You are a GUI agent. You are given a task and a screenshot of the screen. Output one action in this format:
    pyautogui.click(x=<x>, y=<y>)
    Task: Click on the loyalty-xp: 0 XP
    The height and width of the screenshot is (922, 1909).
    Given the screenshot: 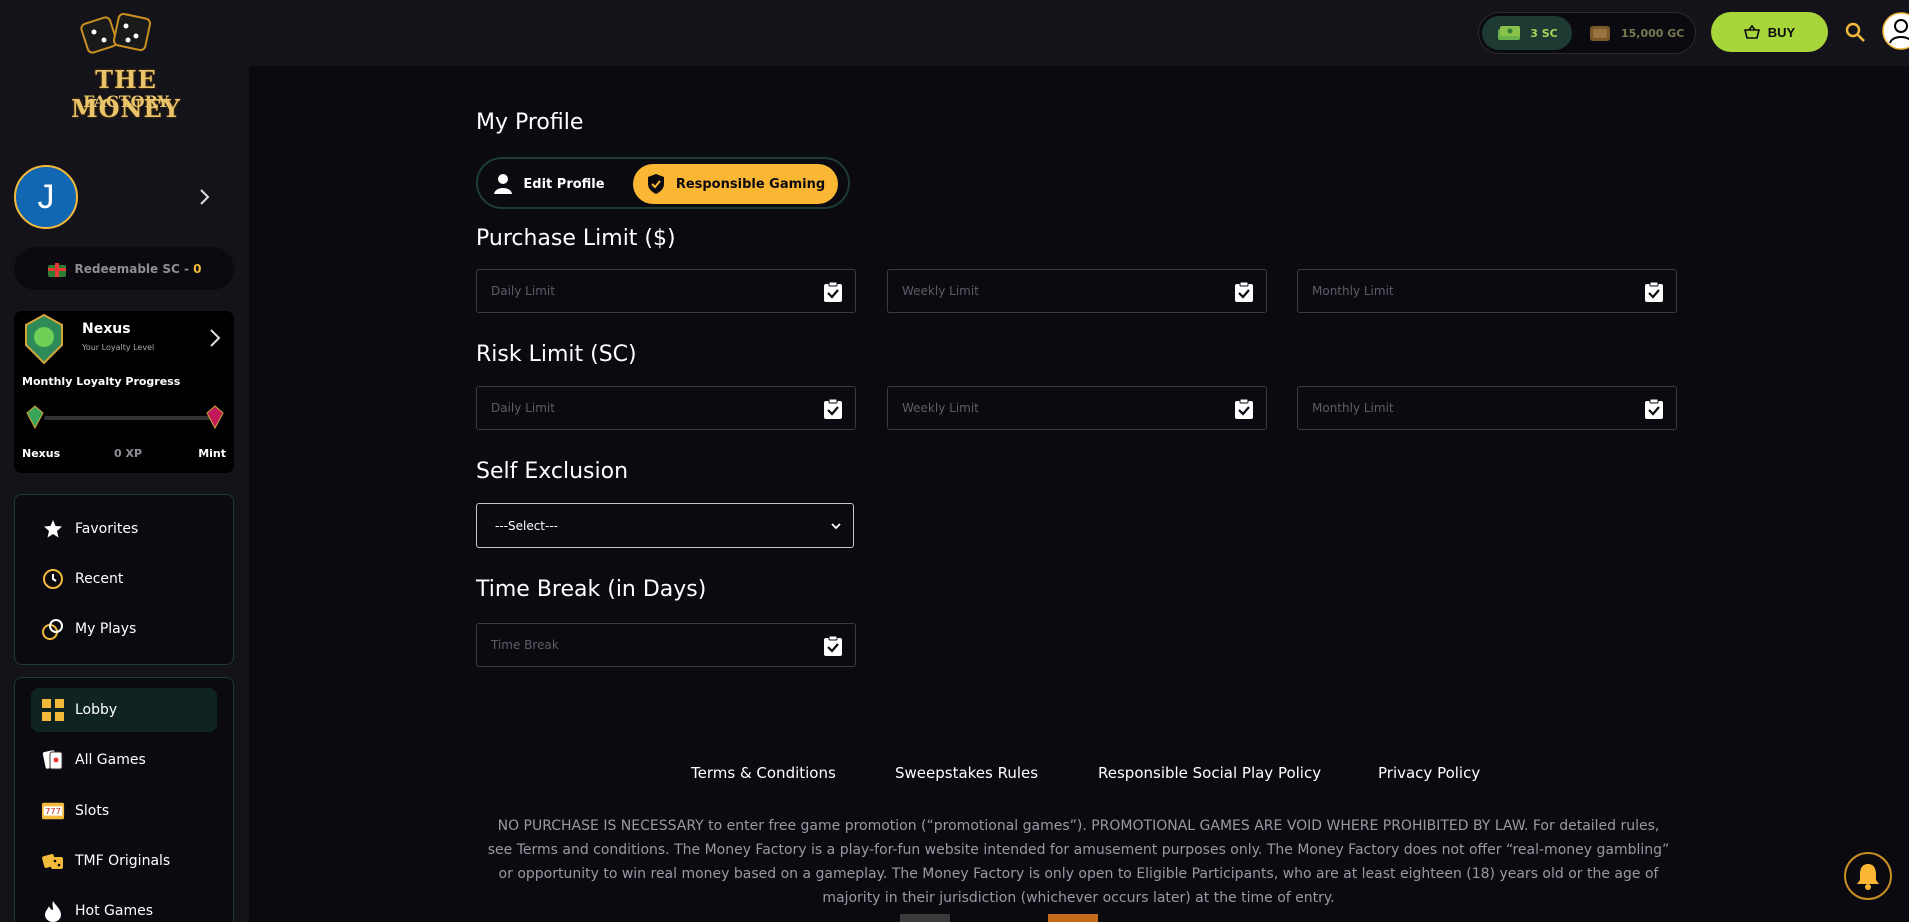 What is the action you would take?
    pyautogui.click(x=128, y=453)
    